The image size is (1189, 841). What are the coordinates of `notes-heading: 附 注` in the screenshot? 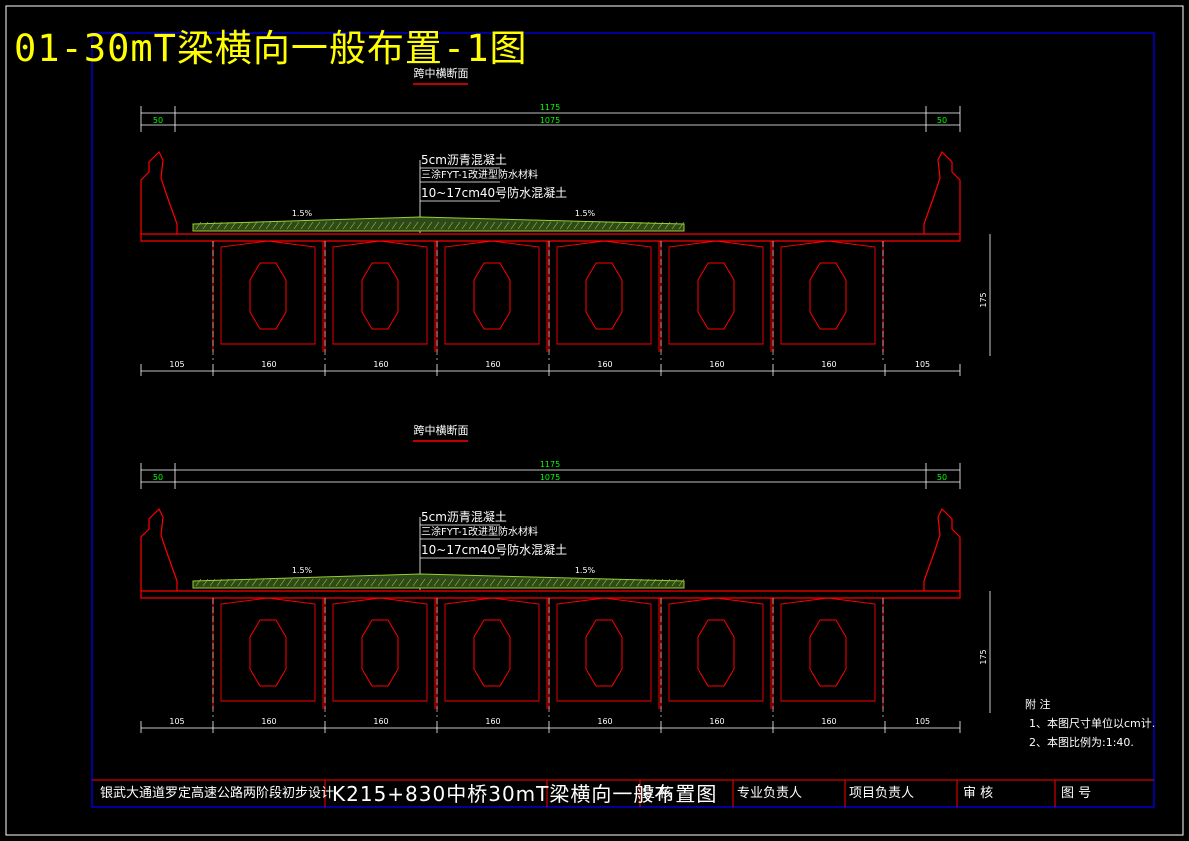 It's located at (1038, 704).